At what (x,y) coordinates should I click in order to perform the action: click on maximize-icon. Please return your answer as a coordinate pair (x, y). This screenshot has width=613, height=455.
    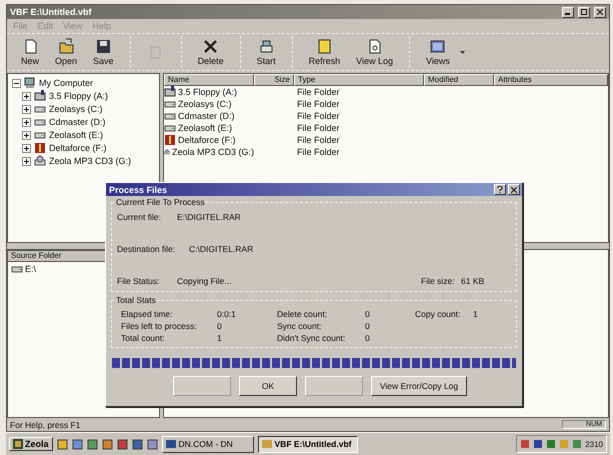
    Looking at the image, I should click on (584, 12).